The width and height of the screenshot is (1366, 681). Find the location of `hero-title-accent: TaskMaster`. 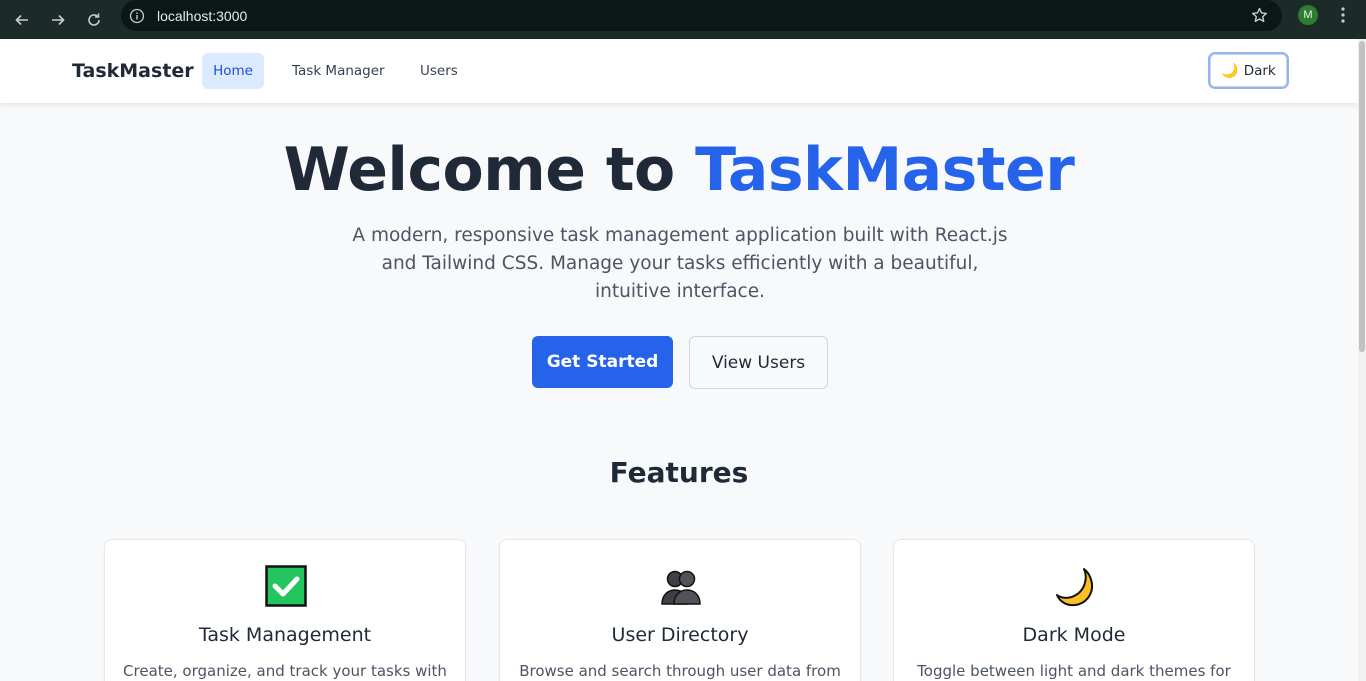

hero-title-accent: TaskMaster is located at coordinates (885, 170).